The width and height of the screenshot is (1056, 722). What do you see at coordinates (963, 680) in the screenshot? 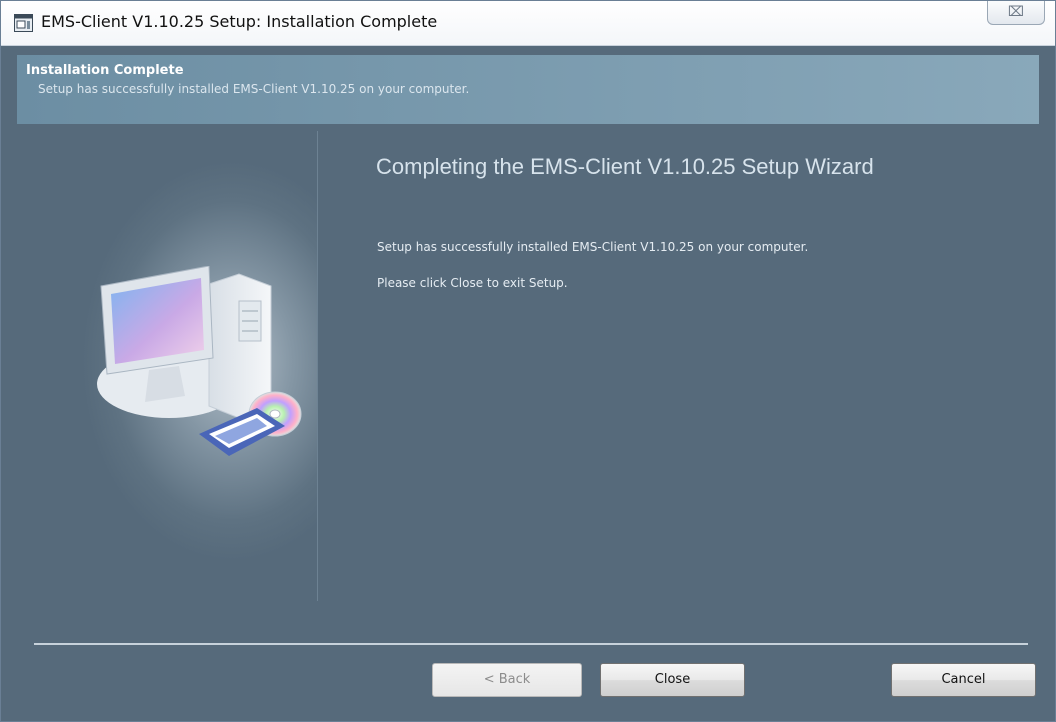
I see `cancel-button: Cancel` at bounding box center [963, 680].